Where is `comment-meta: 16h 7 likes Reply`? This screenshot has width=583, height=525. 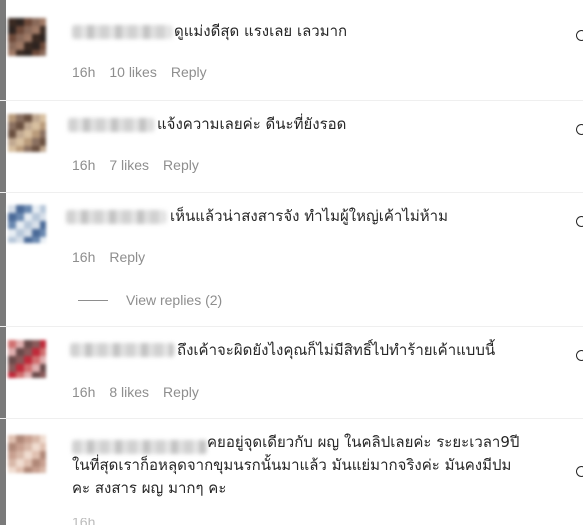
comment-meta: 16h 7 likes Reply is located at coordinates (135, 165).